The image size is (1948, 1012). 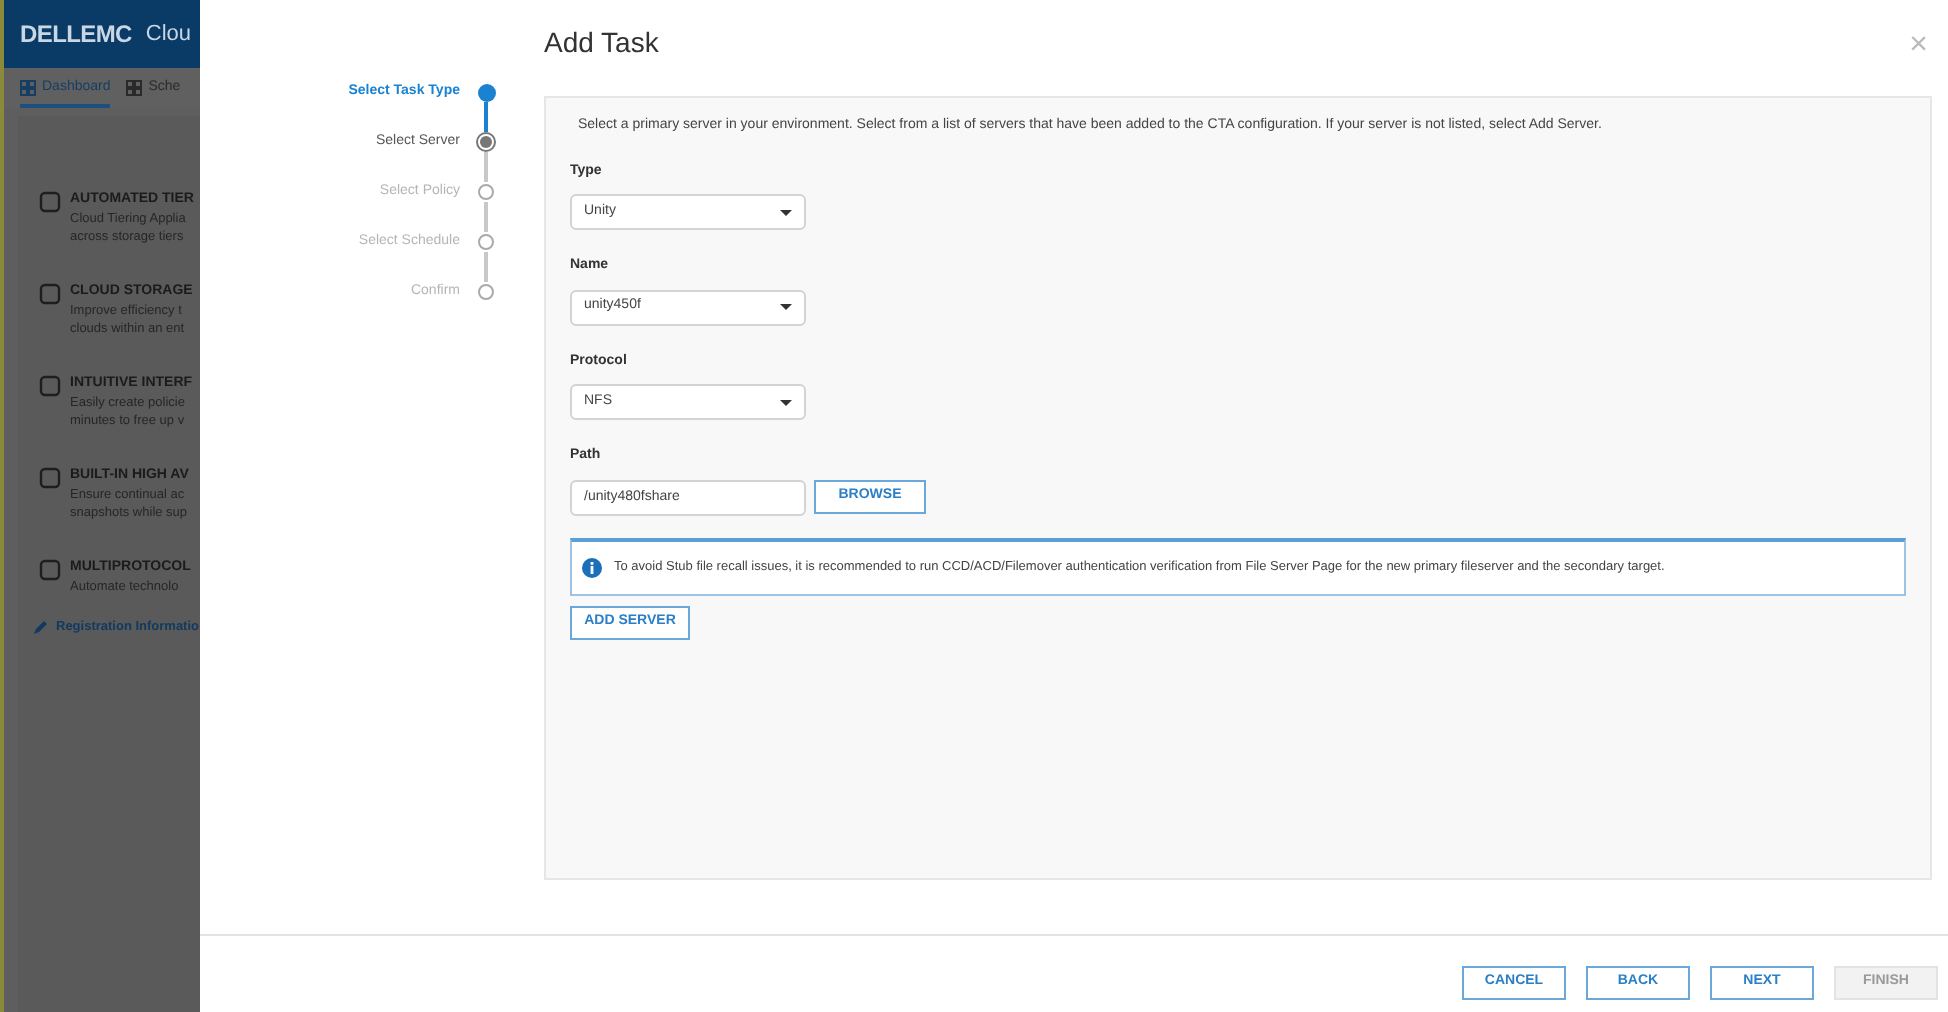 What do you see at coordinates (76, 35) in the screenshot?
I see `brand-logo: DELLEMC` at bounding box center [76, 35].